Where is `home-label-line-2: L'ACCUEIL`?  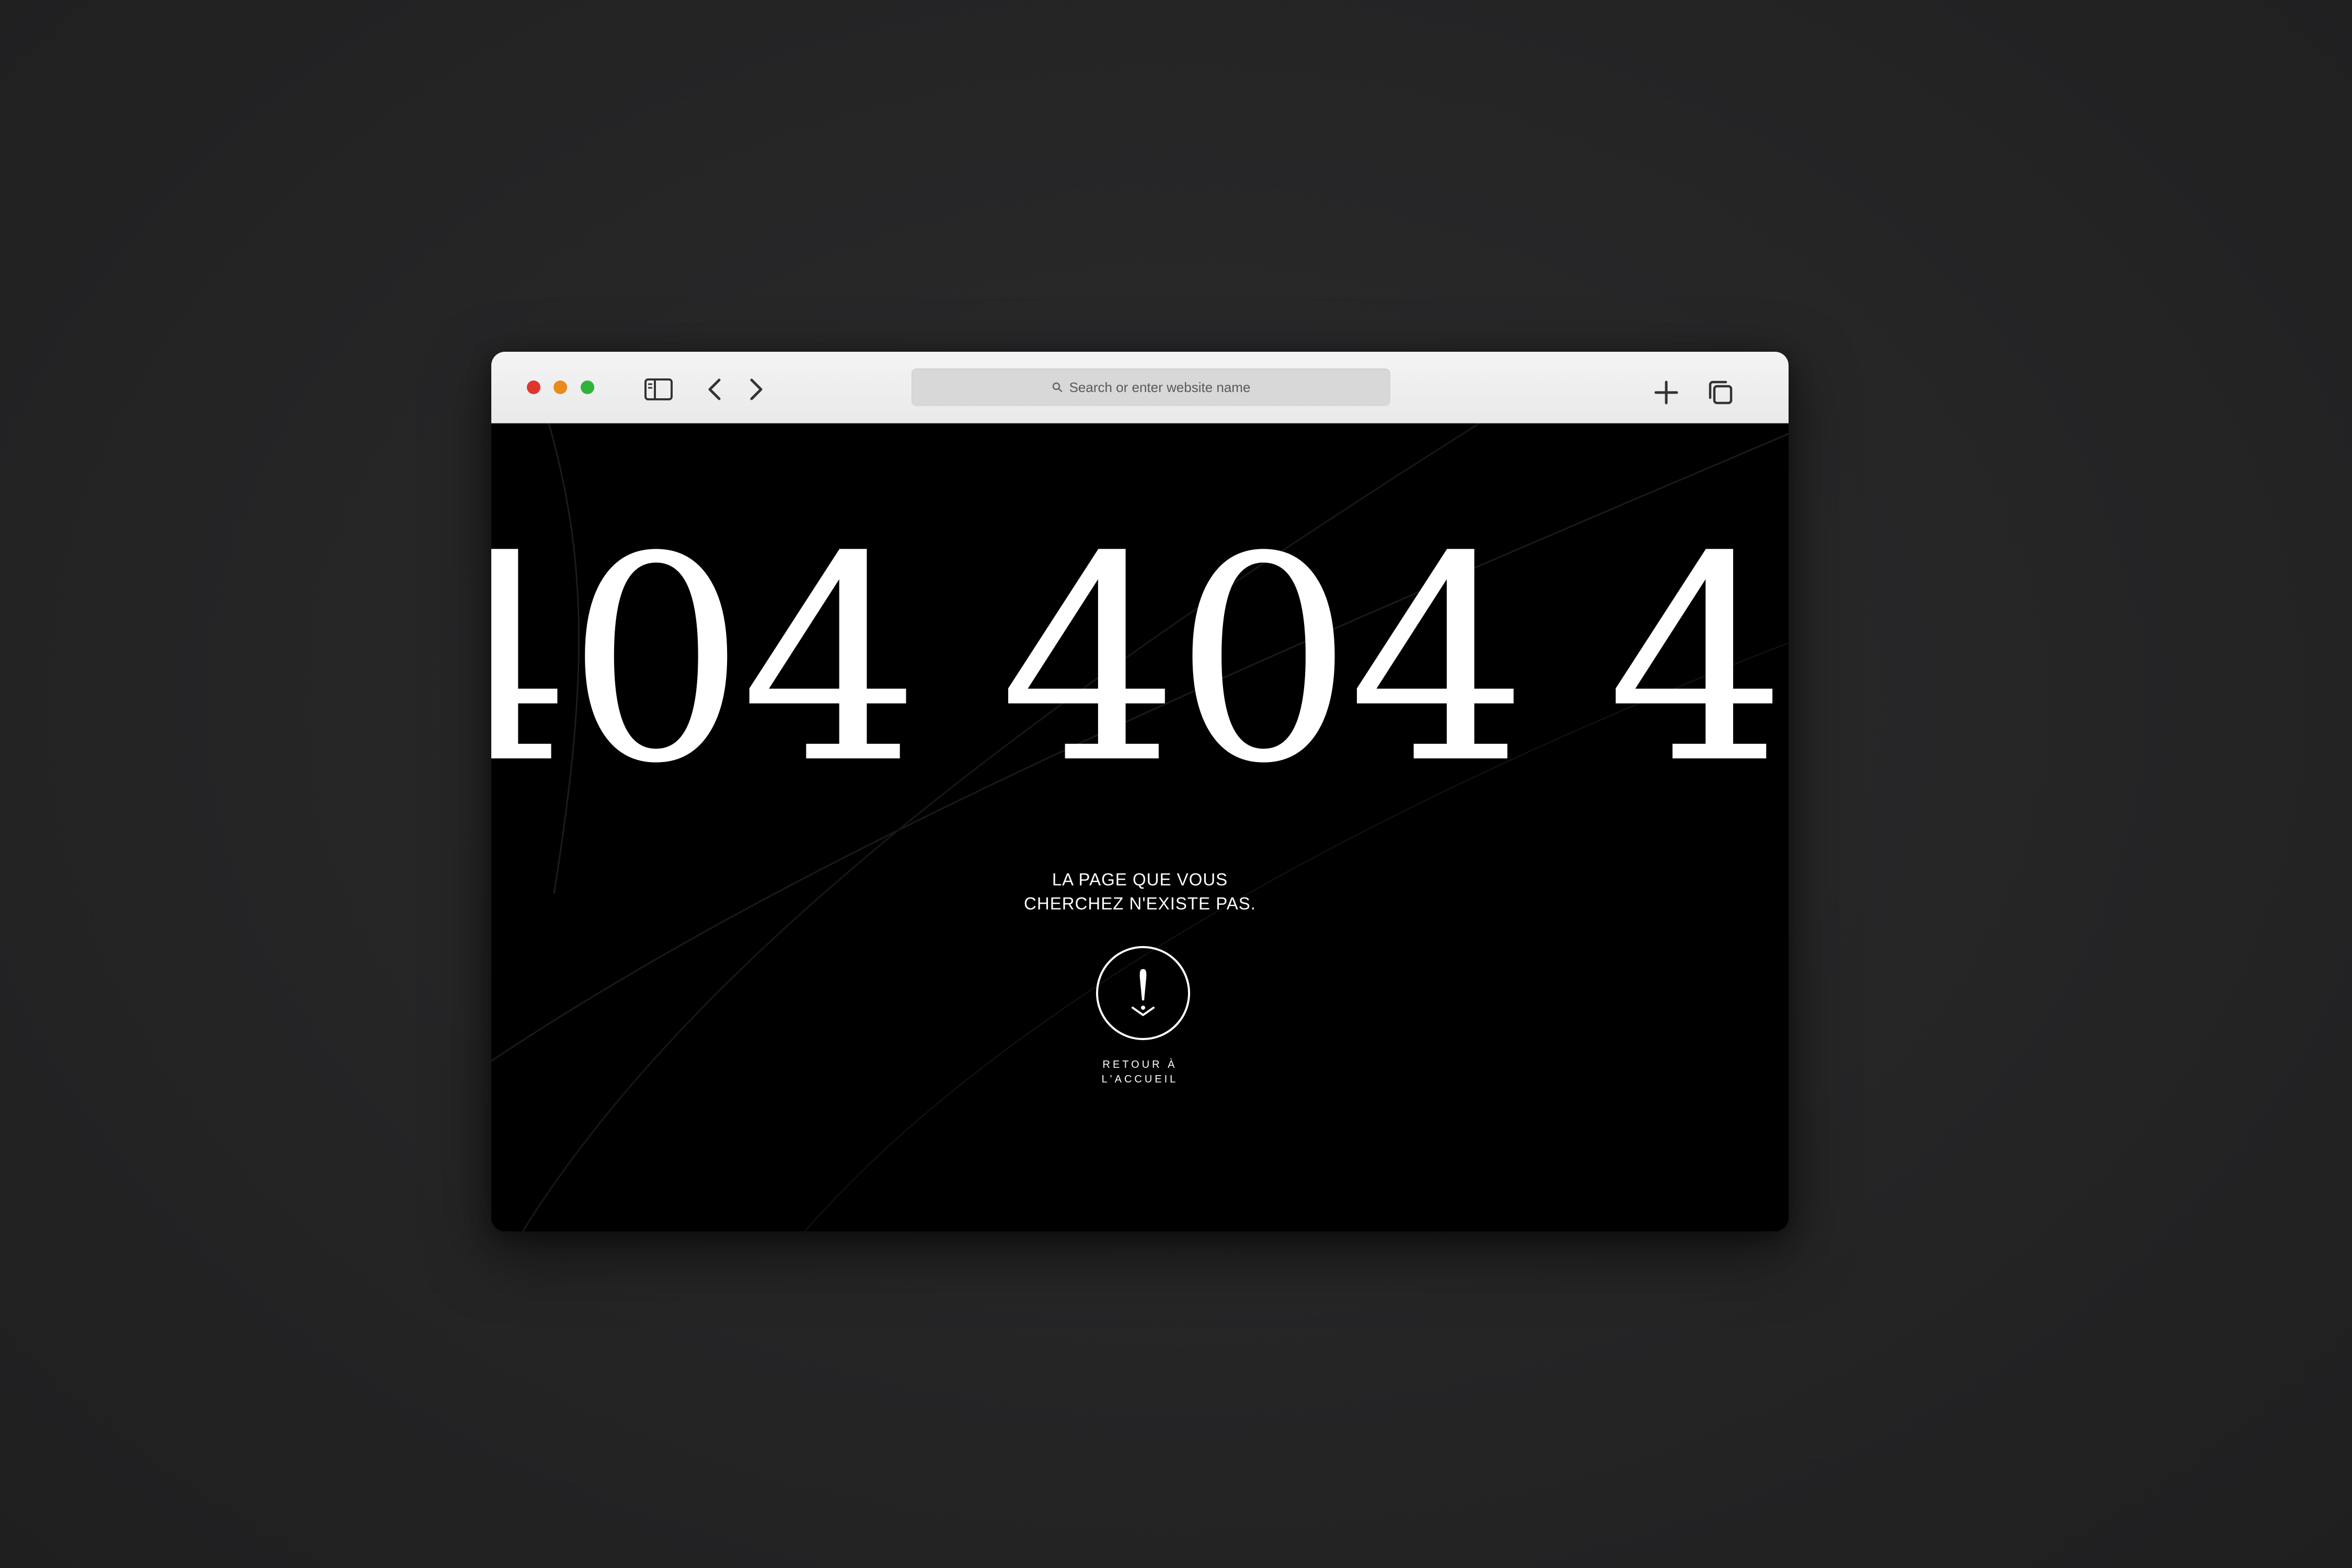
home-label-line-2: L'ACCUEIL is located at coordinates (1140, 1079).